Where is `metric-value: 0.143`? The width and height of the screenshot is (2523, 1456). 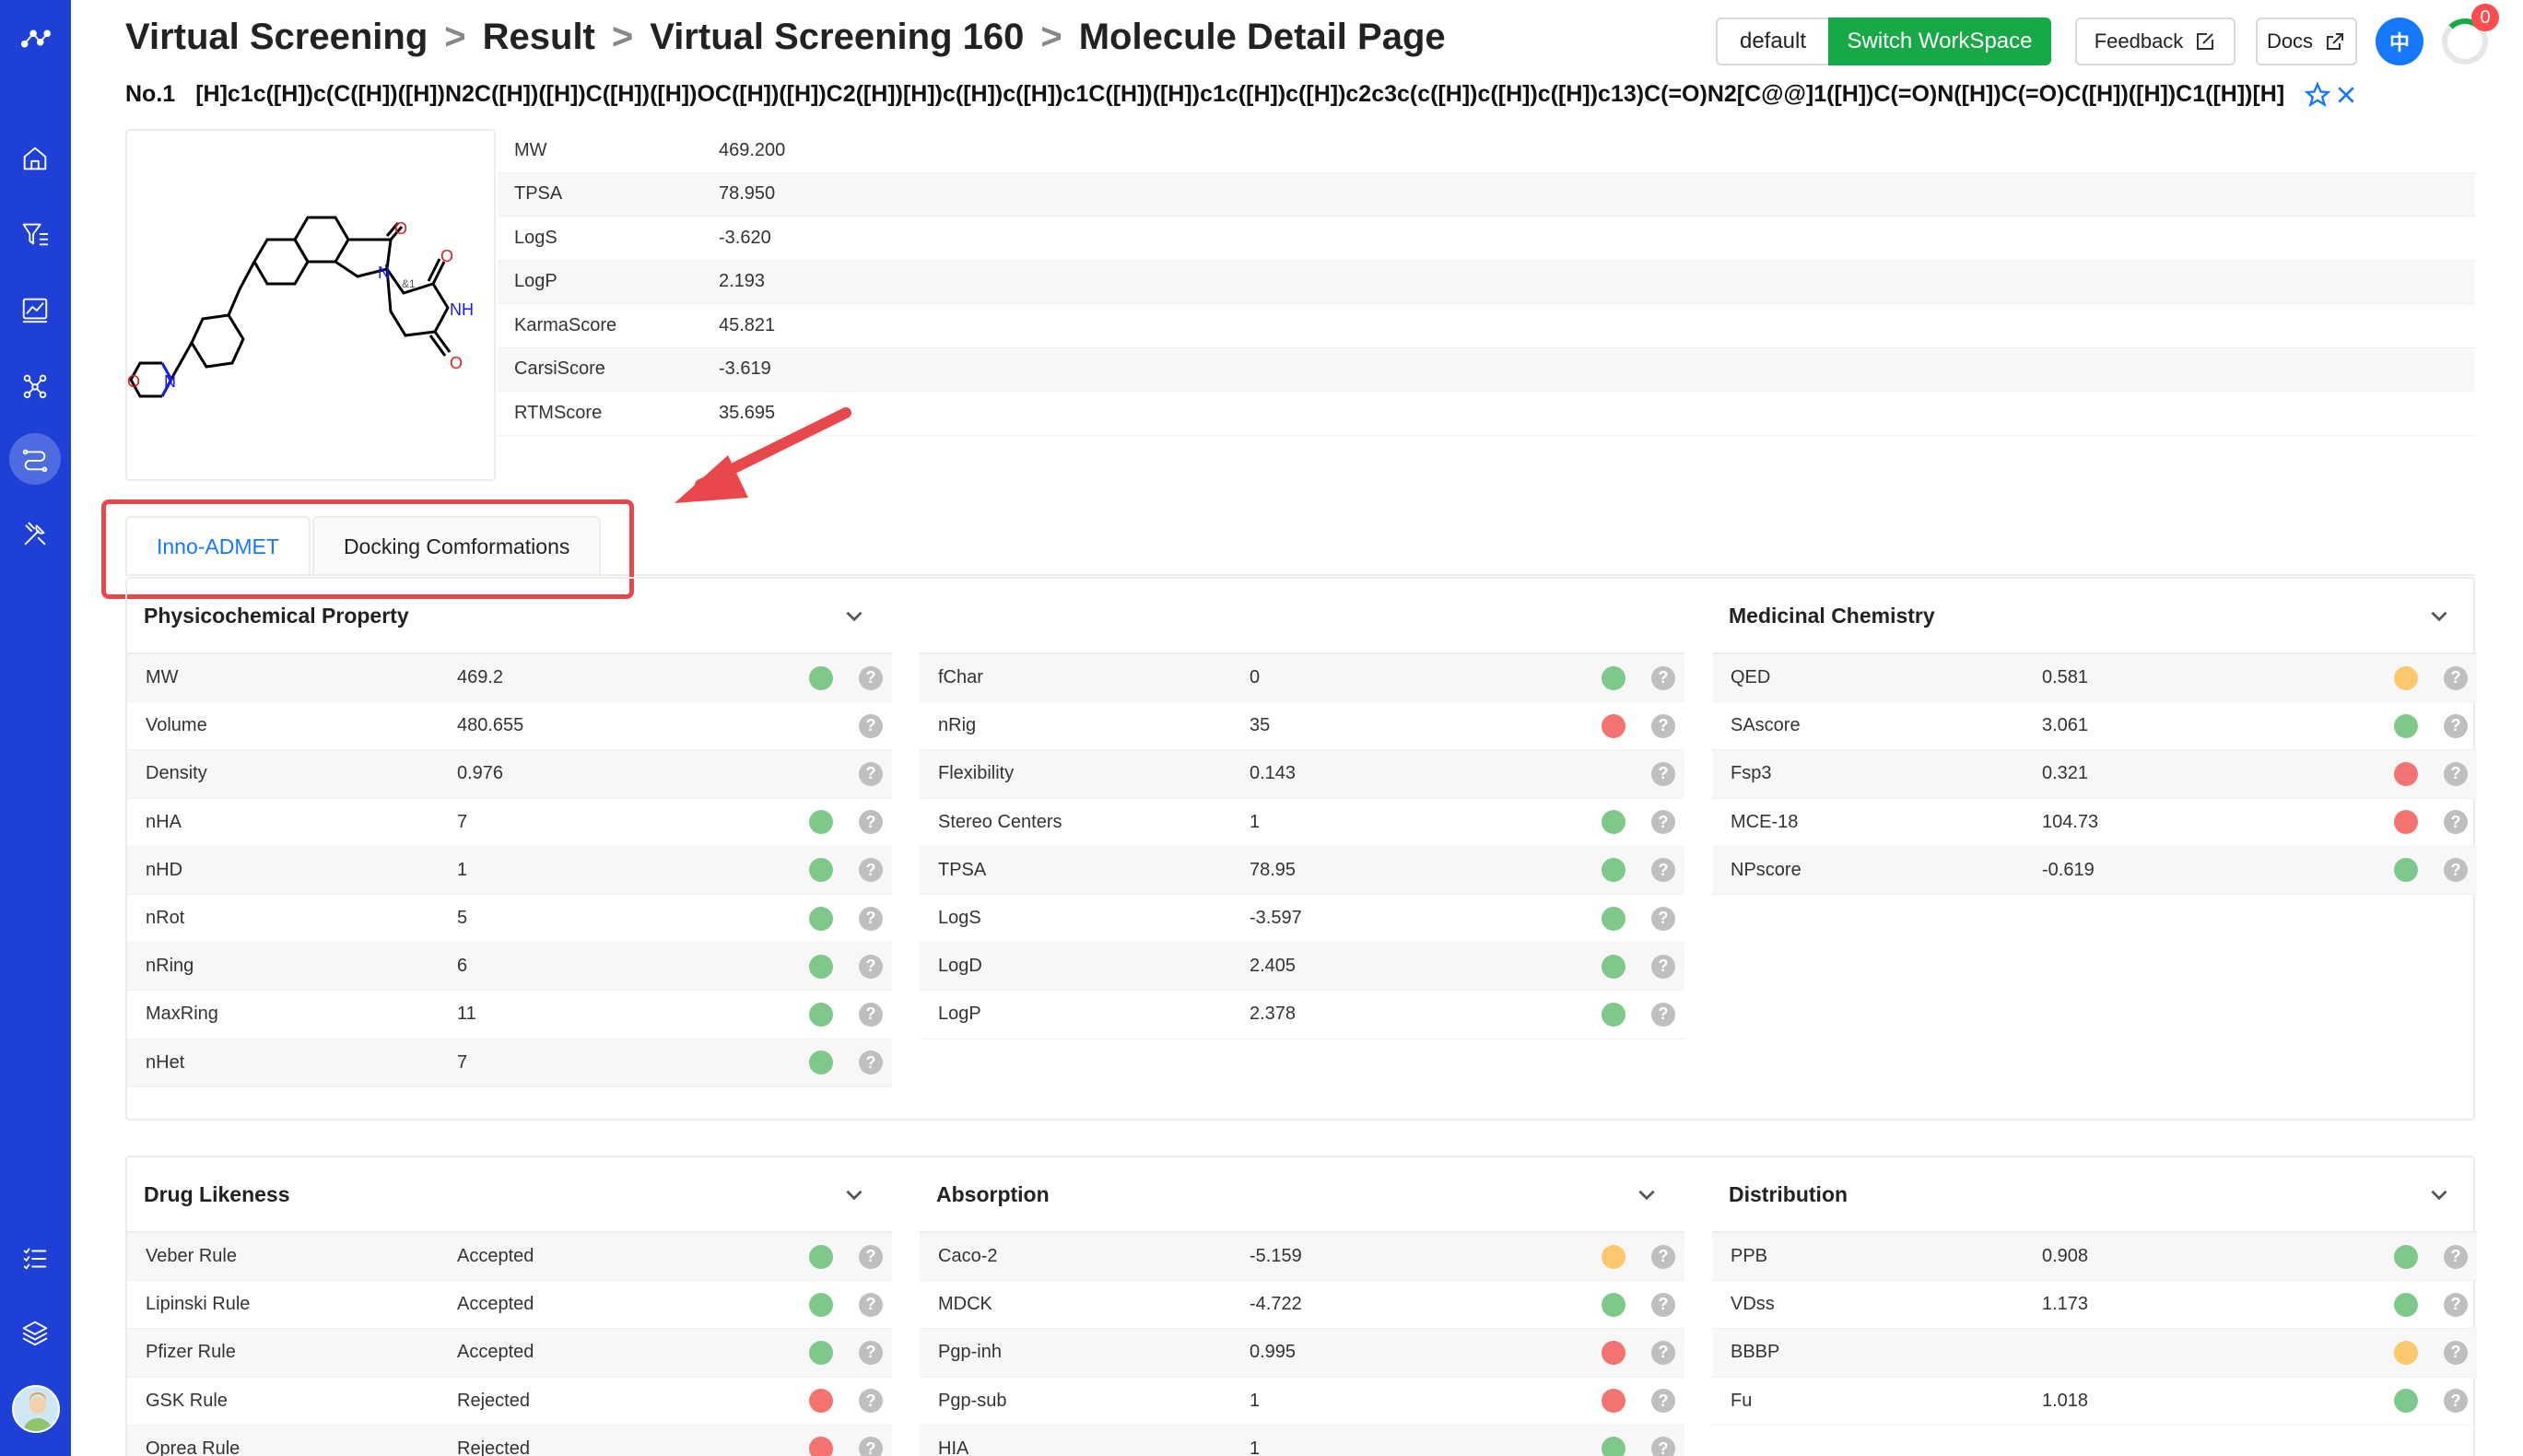
metric-value: 0.143 is located at coordinates (1273, 773).